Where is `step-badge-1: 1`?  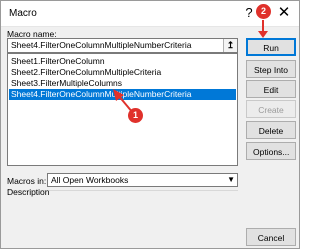 step-badge-1: 1 is located at coordinates (135, 115).